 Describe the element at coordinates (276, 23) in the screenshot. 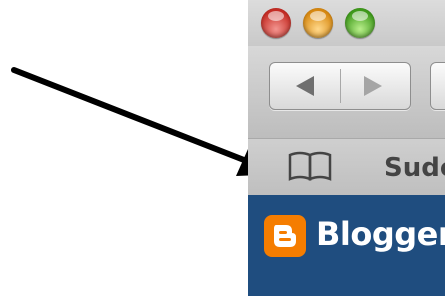

I see `close-window-button` at that location.